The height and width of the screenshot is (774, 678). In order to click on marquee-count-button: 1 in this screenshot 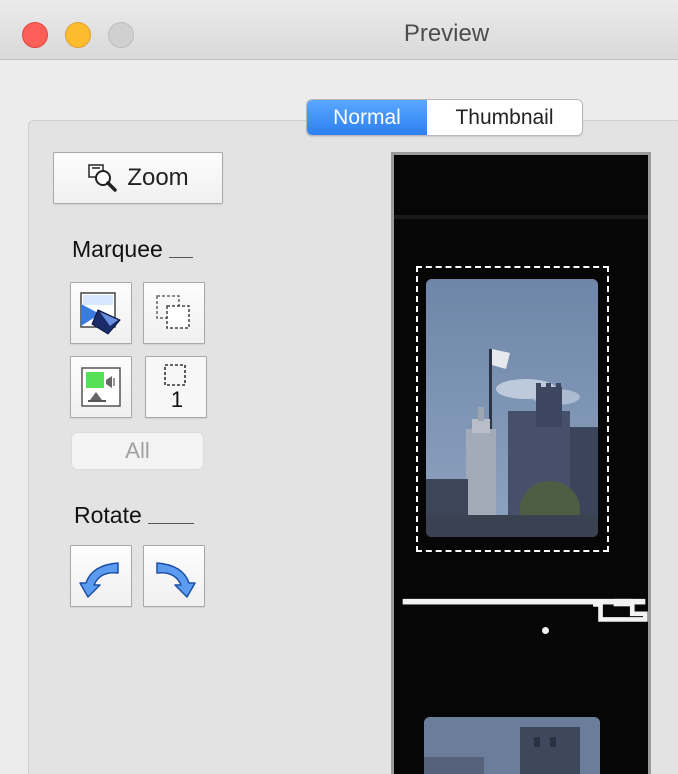, I will do `click(176, 387)`.